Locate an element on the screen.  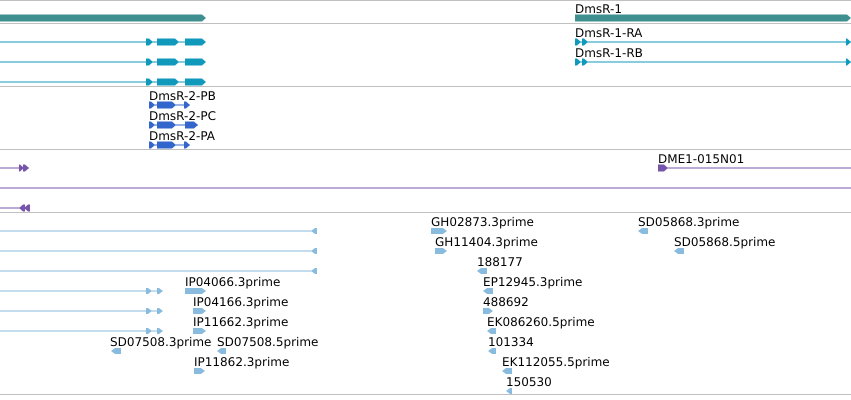
feature-label: SD05868.3prime is located at coordinates (689, 222).